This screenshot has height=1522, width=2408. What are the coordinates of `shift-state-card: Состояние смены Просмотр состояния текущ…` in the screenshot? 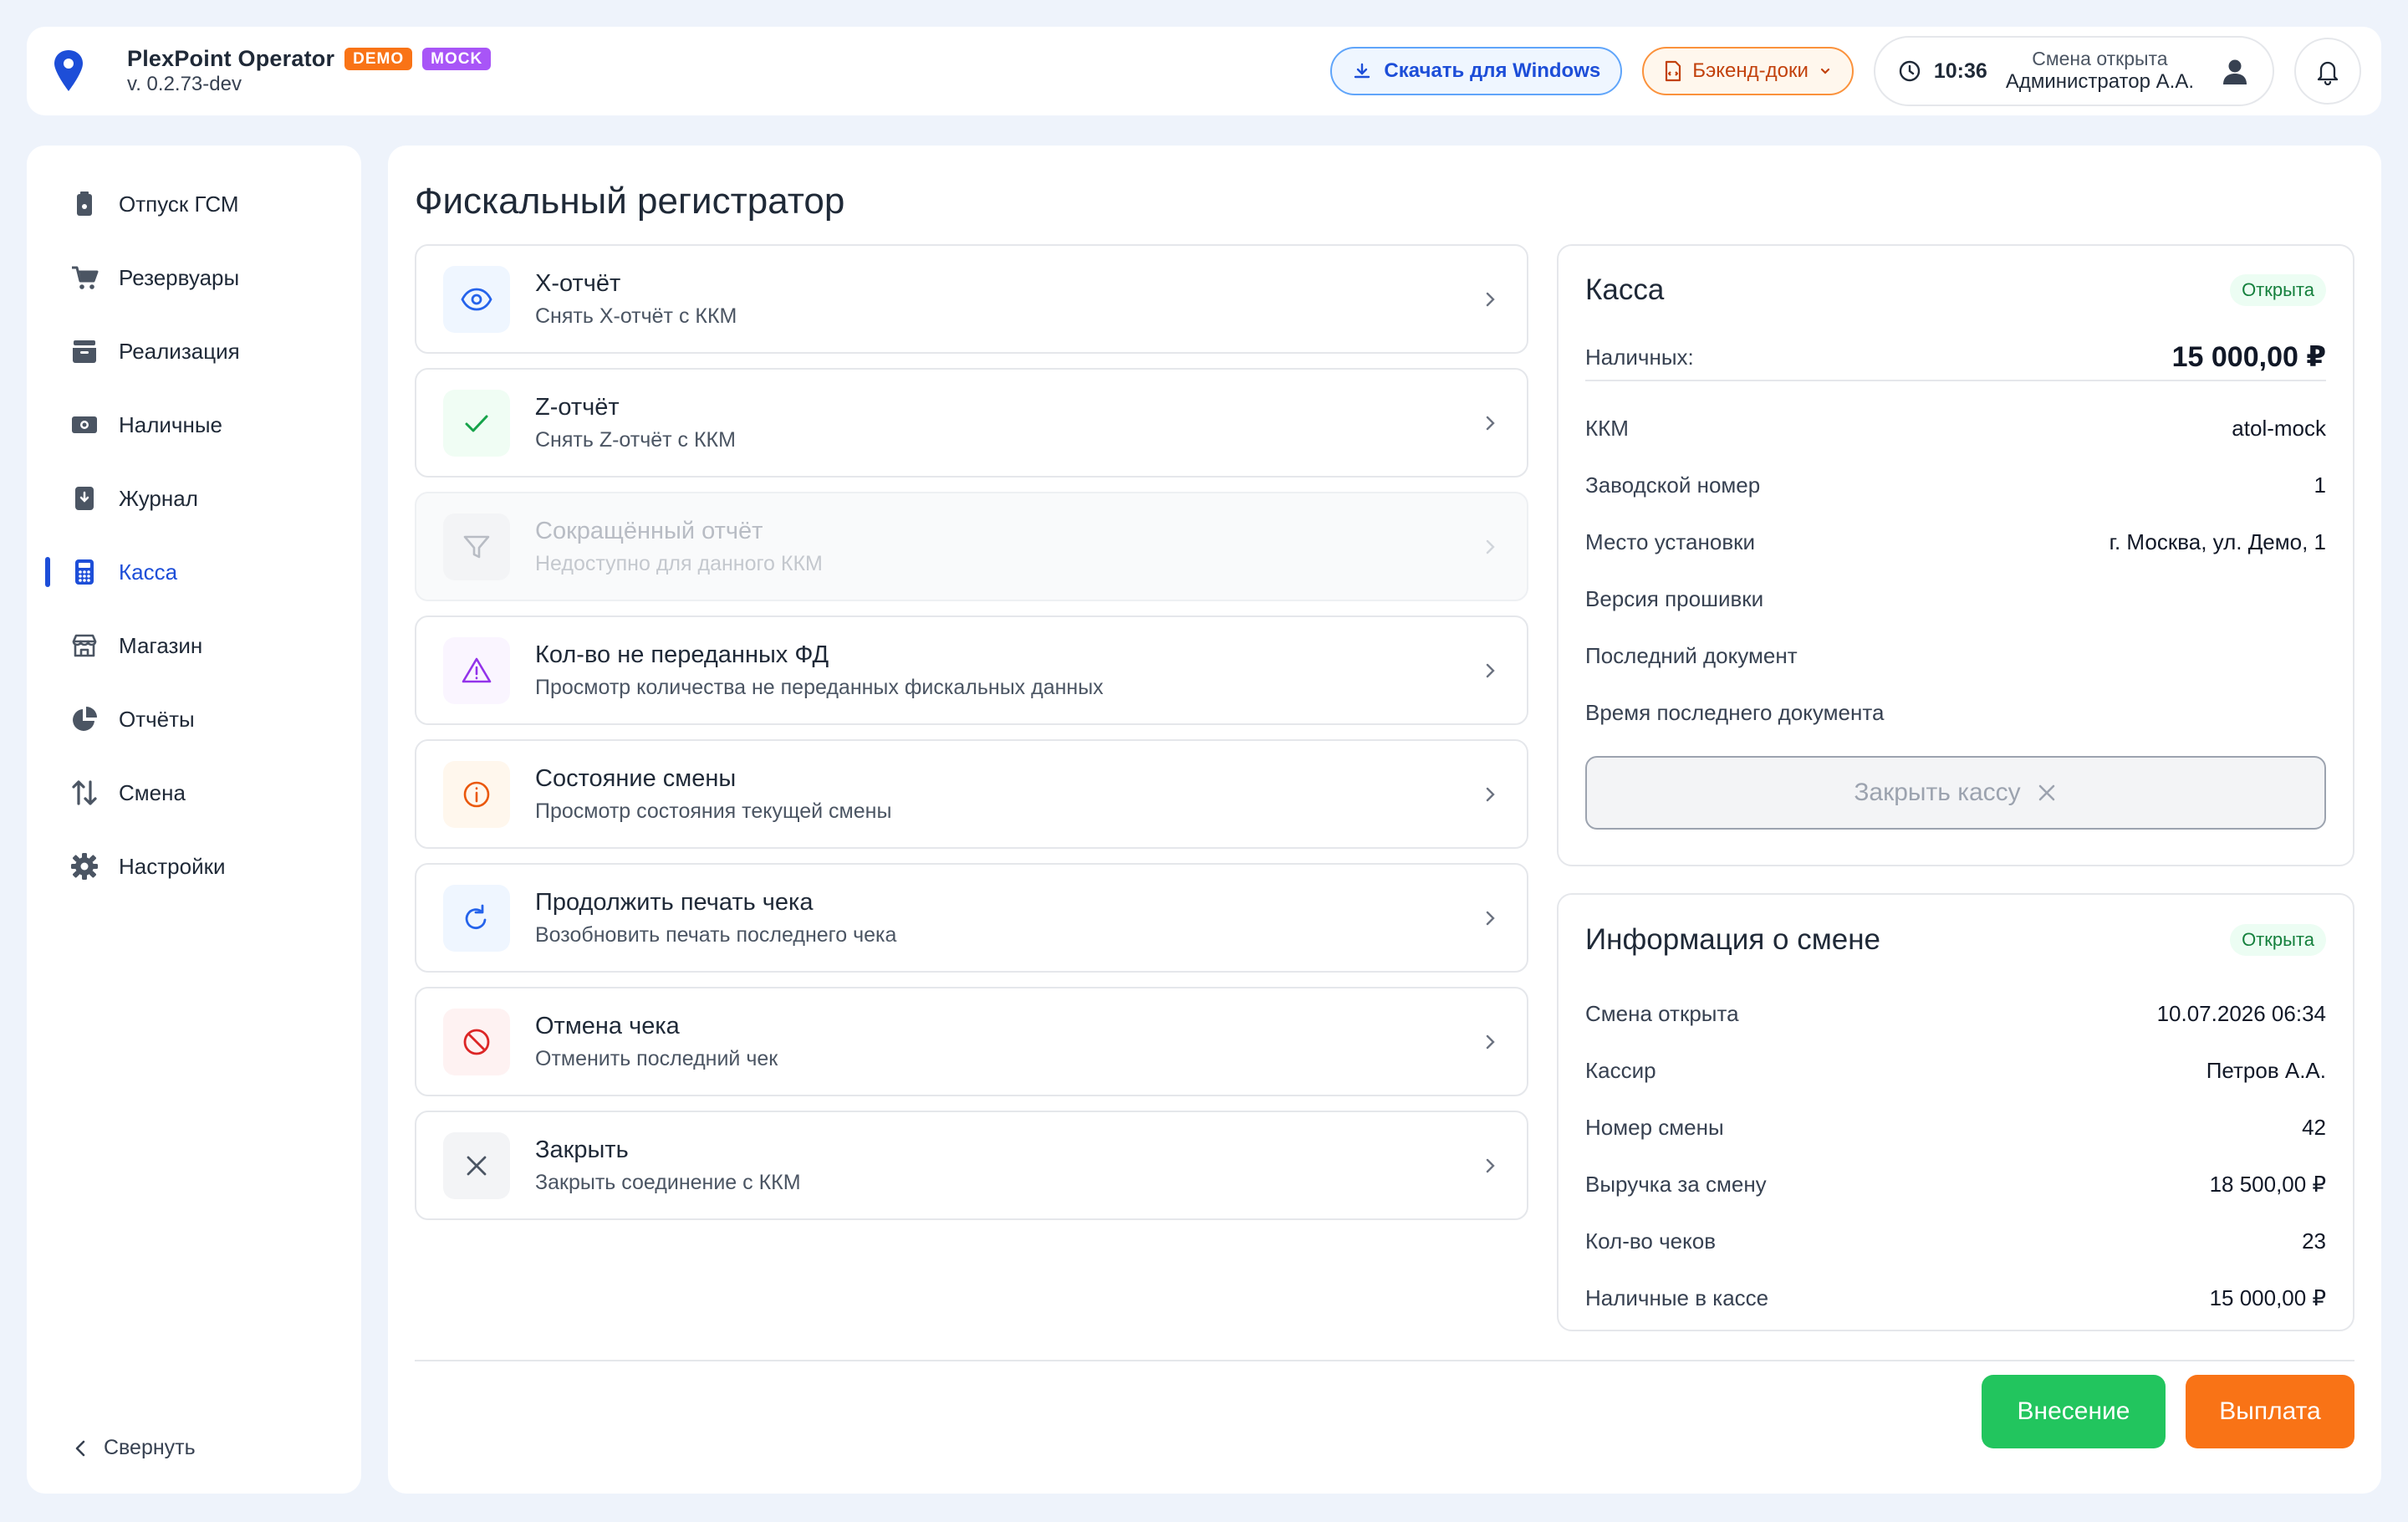 It's located at (971, 794).